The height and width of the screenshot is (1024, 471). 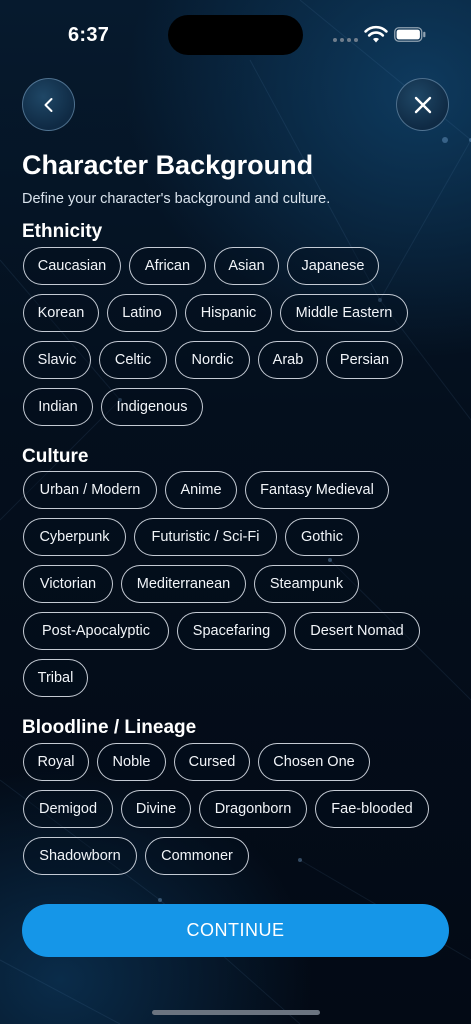 I want to click on chip-royal: Royal, so click(x=56, y=762).